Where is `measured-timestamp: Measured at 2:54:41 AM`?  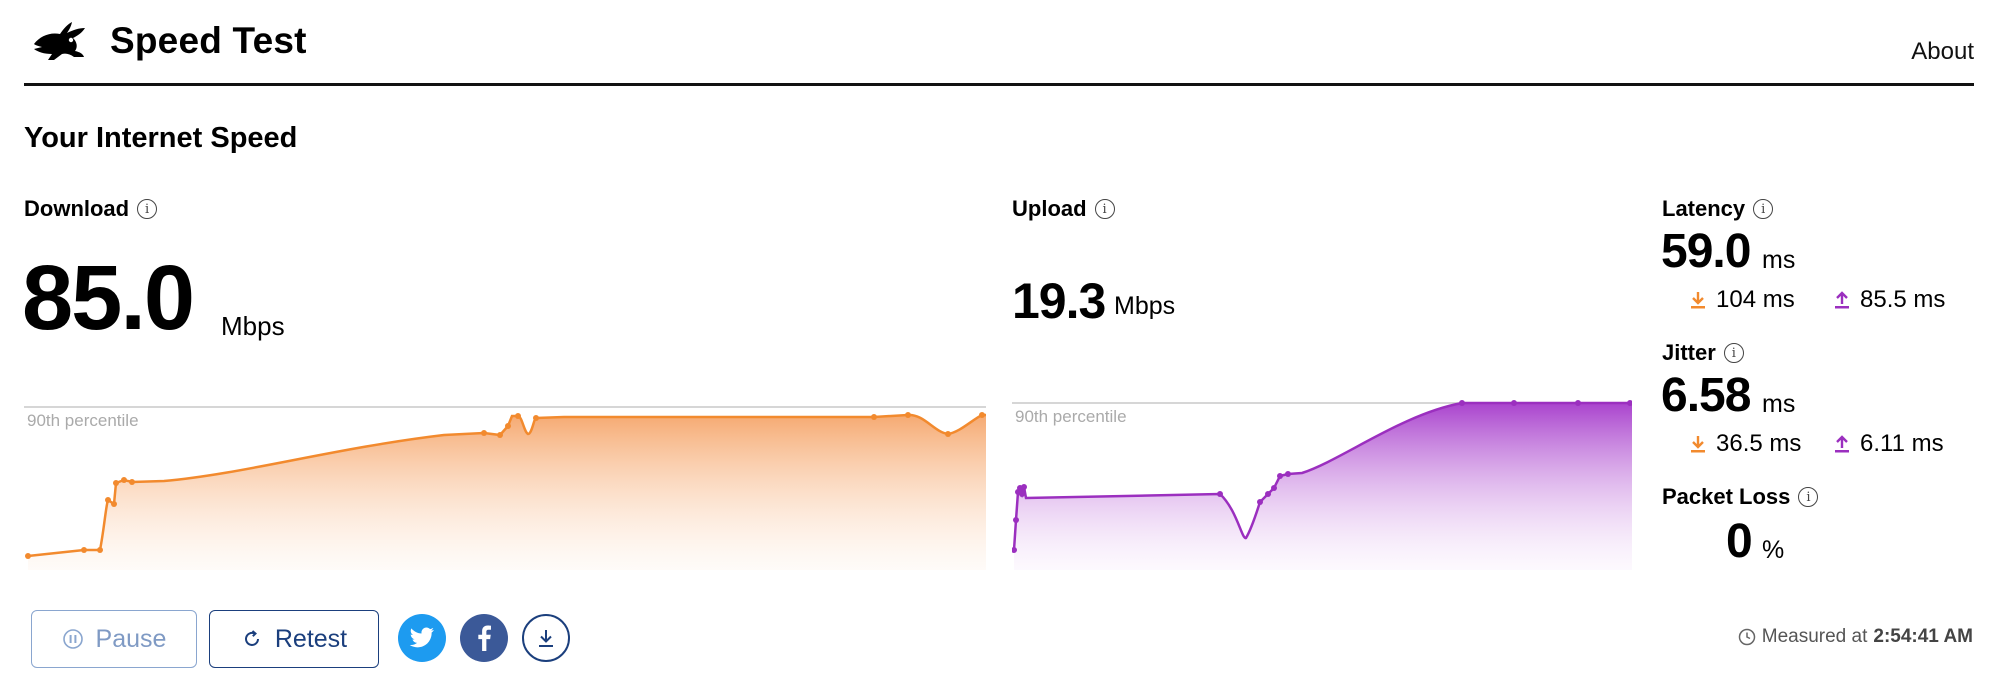
measured-timestamp: Measured at 2:54:41 AM is located at coordinates (1855, 637).